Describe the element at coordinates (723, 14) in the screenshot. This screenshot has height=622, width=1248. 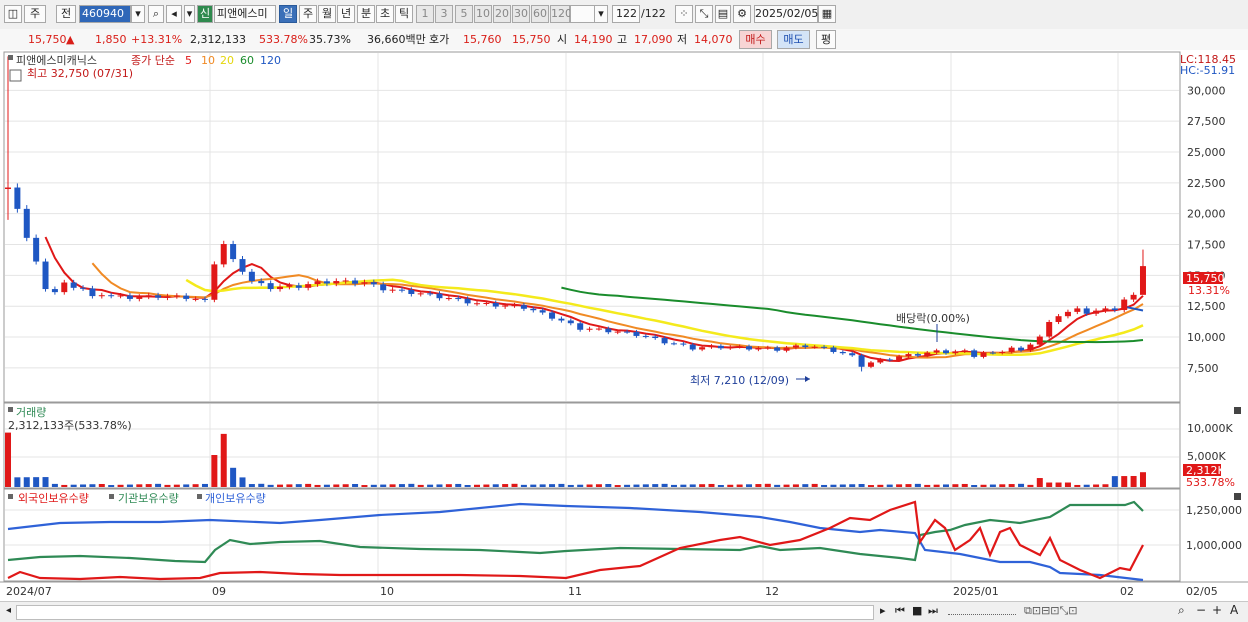
I see `save-icon: ▤` at that location.